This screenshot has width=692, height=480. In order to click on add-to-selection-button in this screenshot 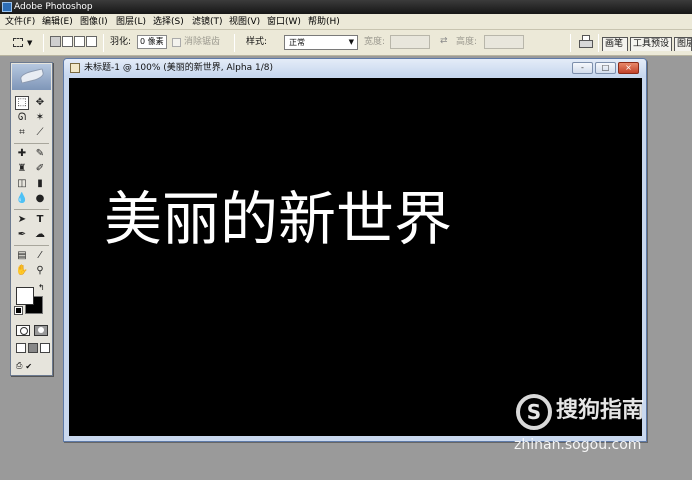, I will do `click(67, 41)`.